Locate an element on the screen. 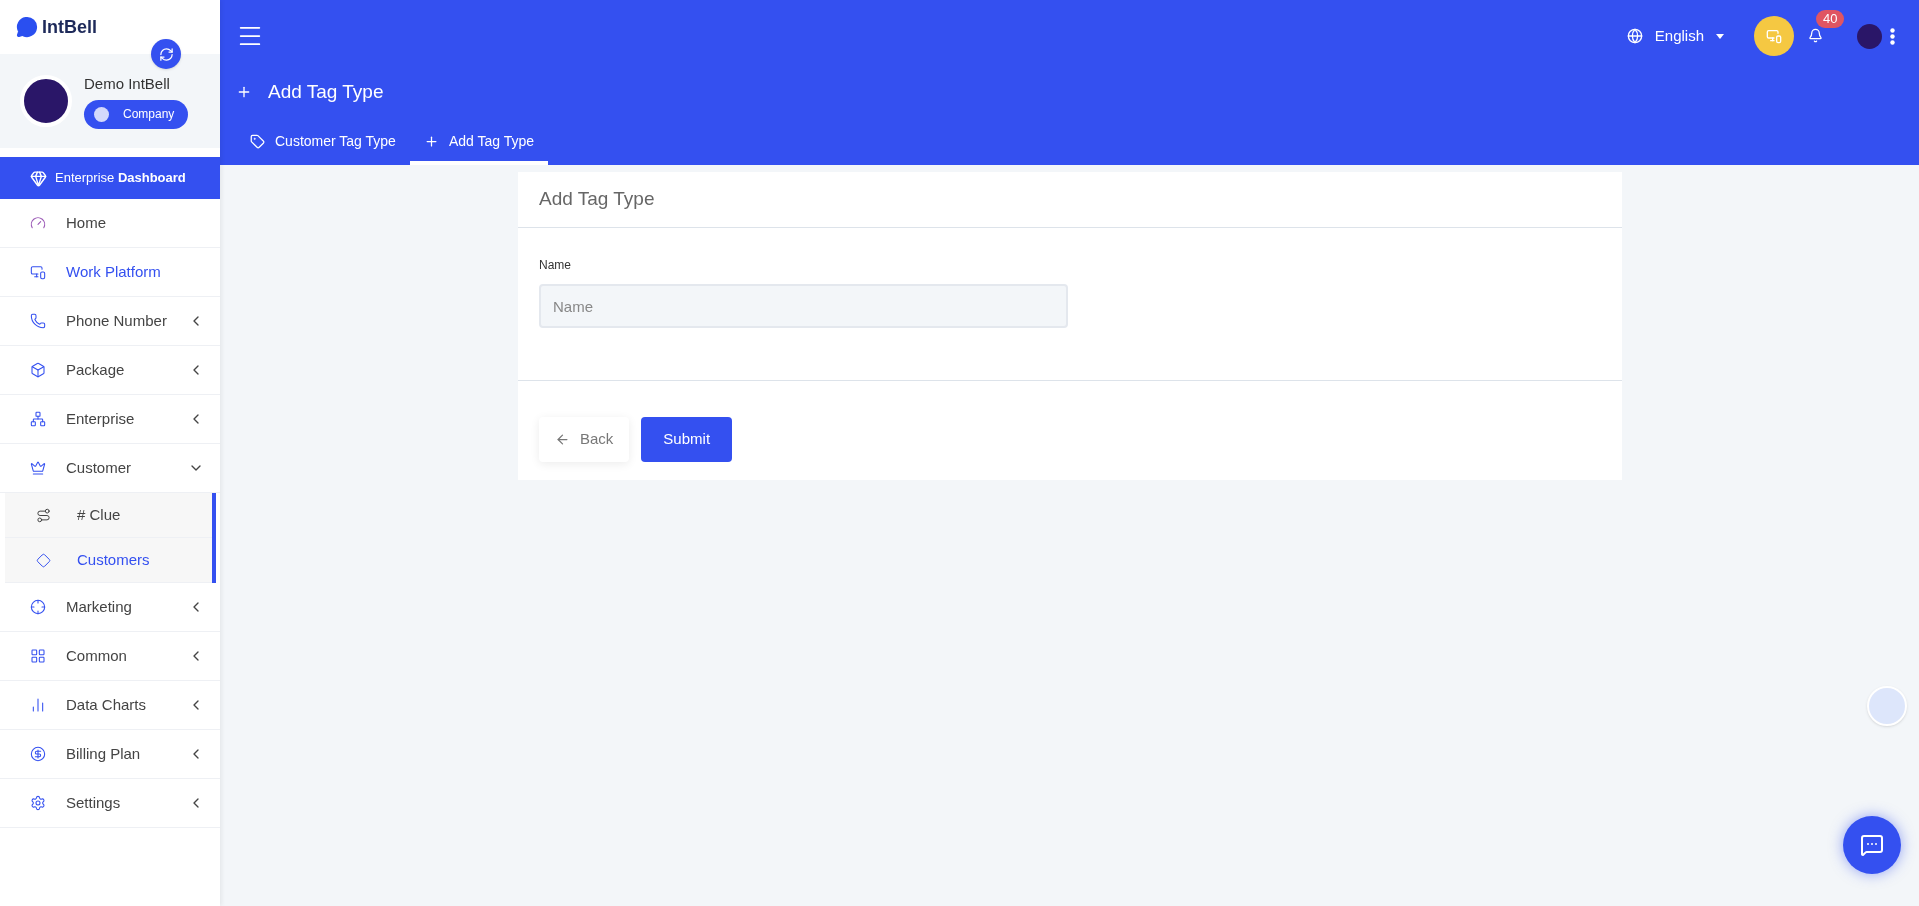 This screenshot has height=906, width=1919. sidebar-item: Home is located at coordinates (110, 223).